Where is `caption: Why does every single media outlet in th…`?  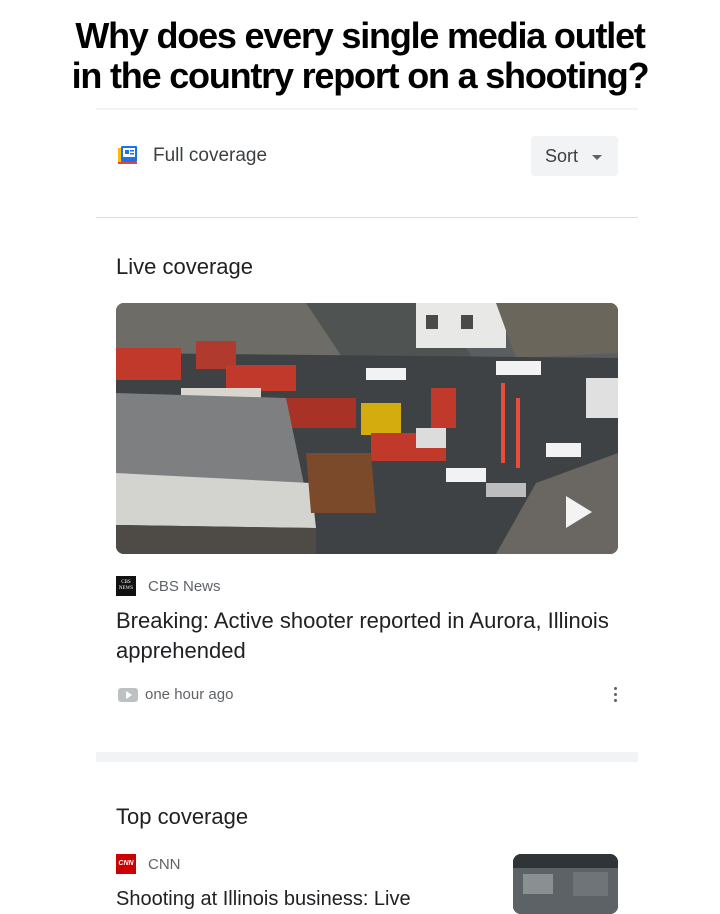 caption: Why does every single media outlet in th… is located at coordinates (360, 56).